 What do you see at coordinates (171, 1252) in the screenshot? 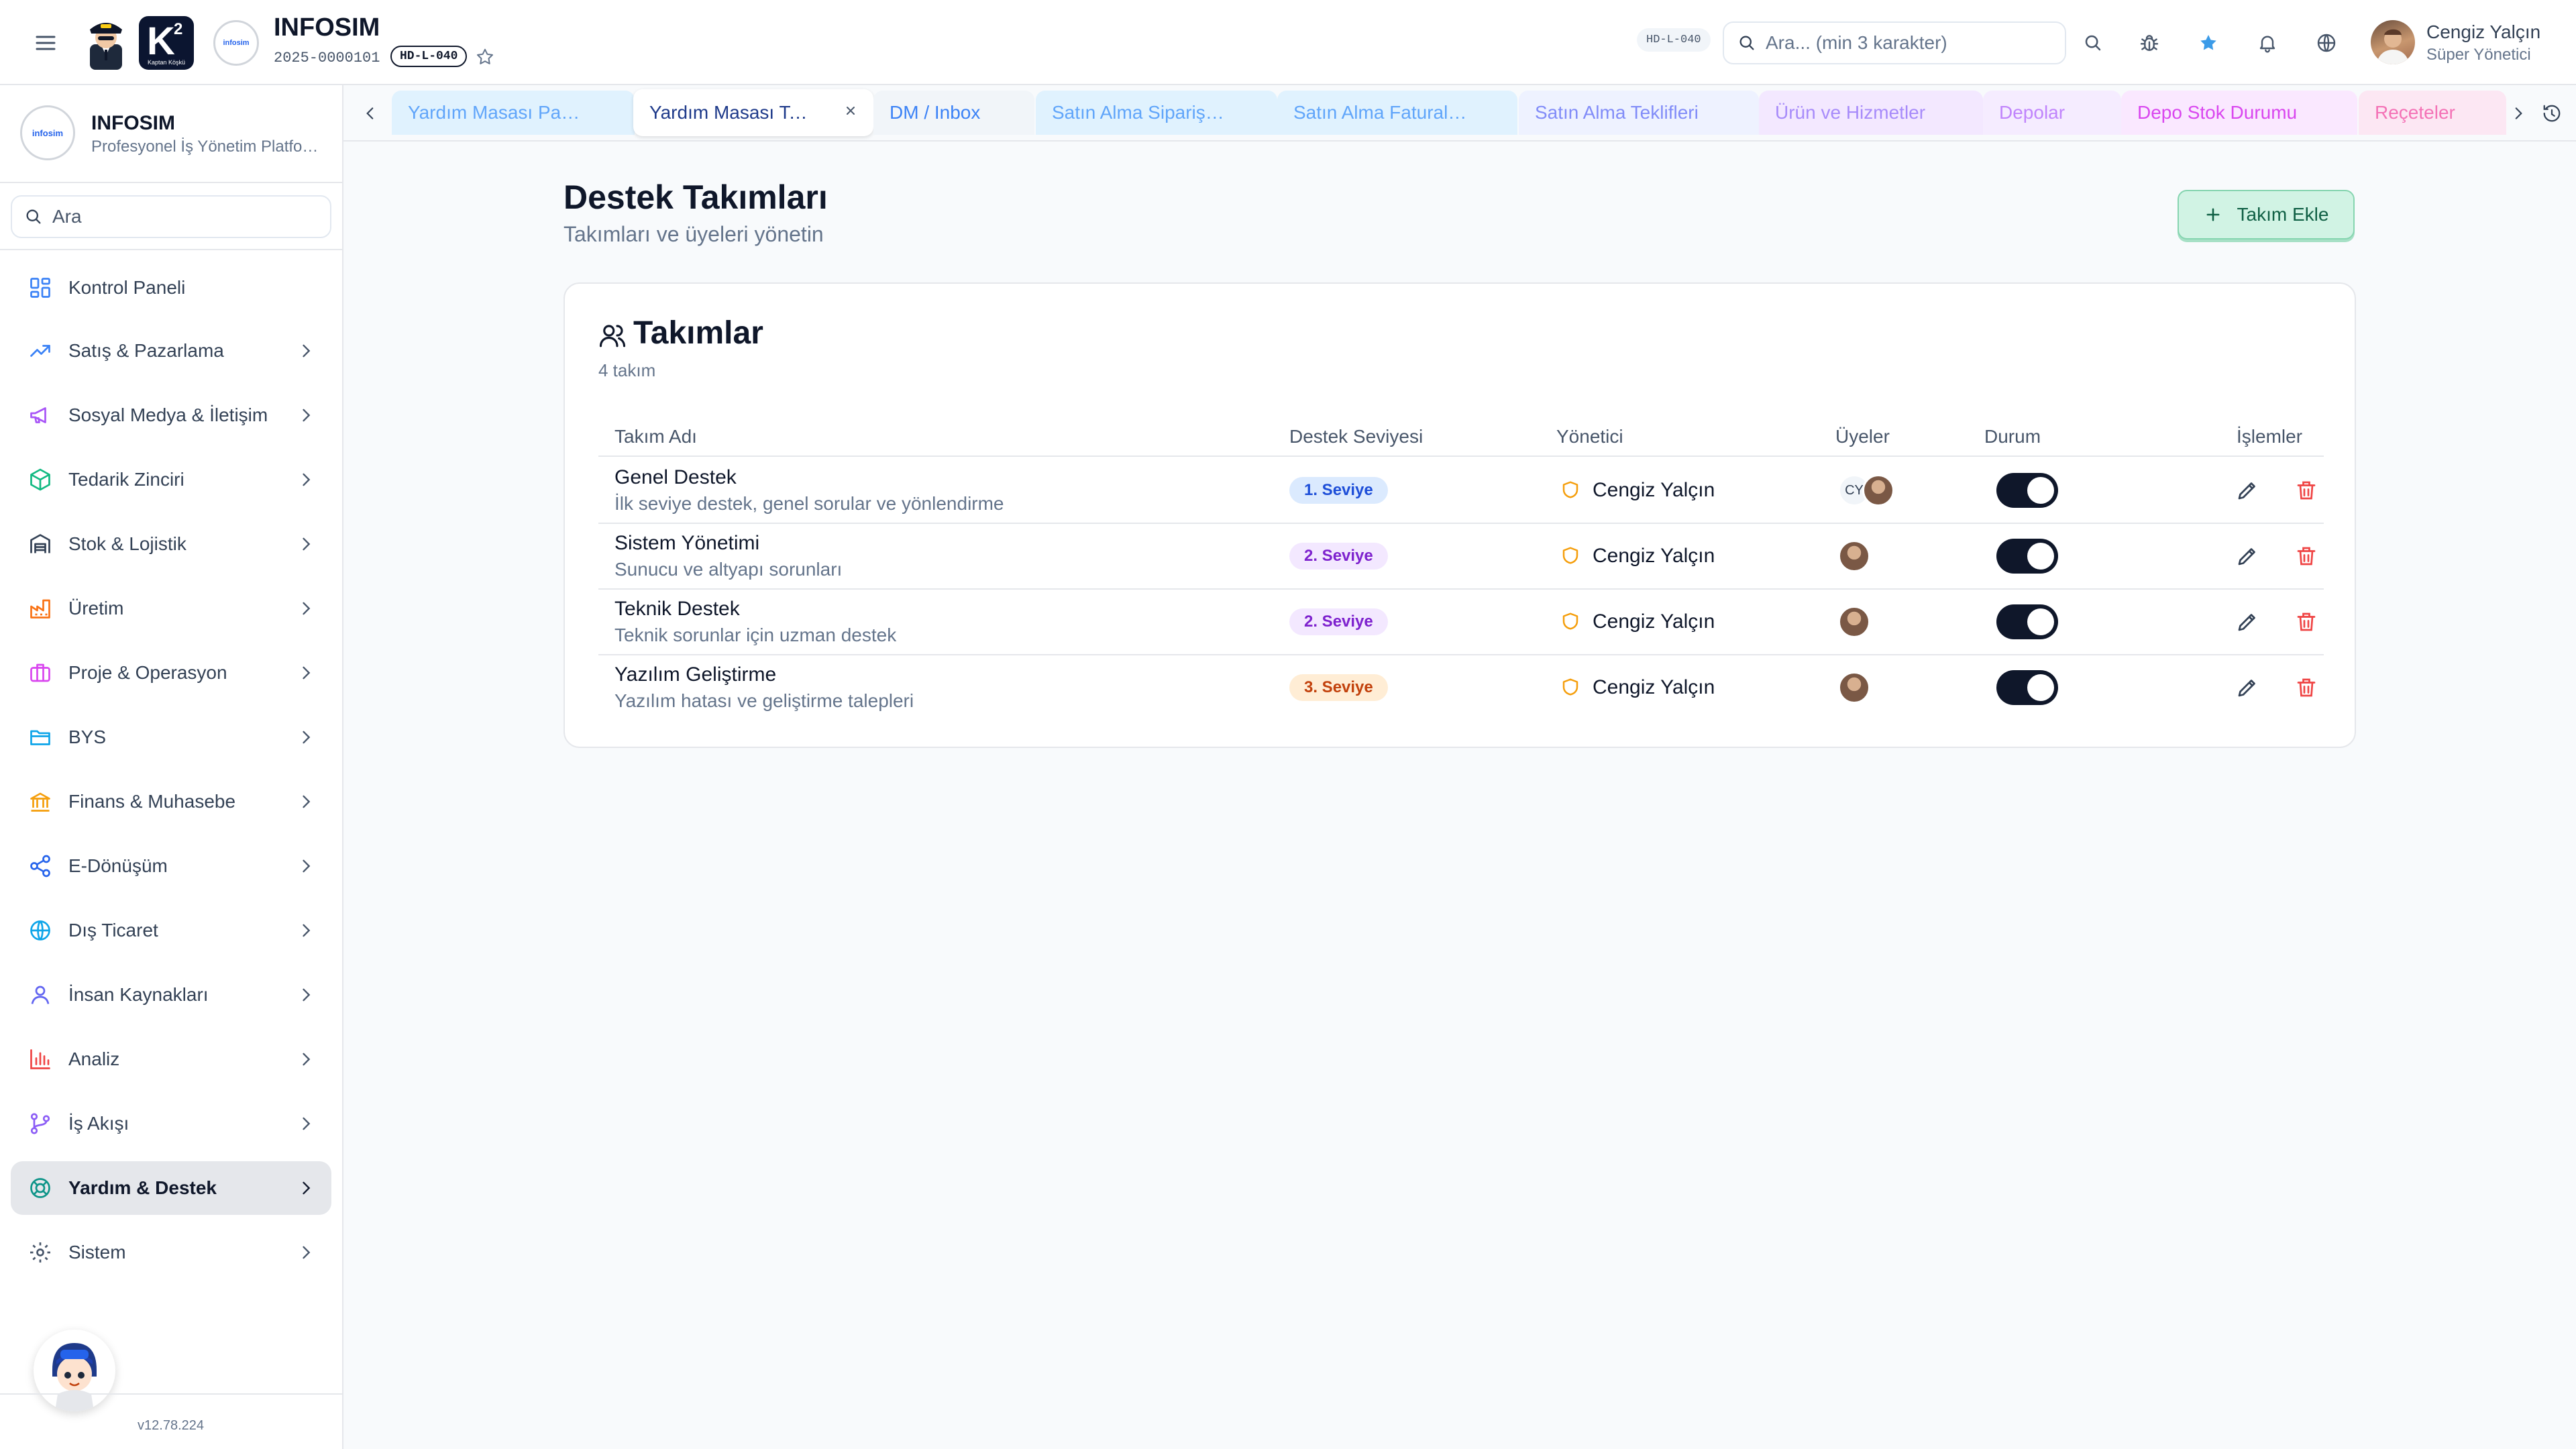
I see `sidebar-item-sistem: Sistem` at bounding box center [171, 1252].